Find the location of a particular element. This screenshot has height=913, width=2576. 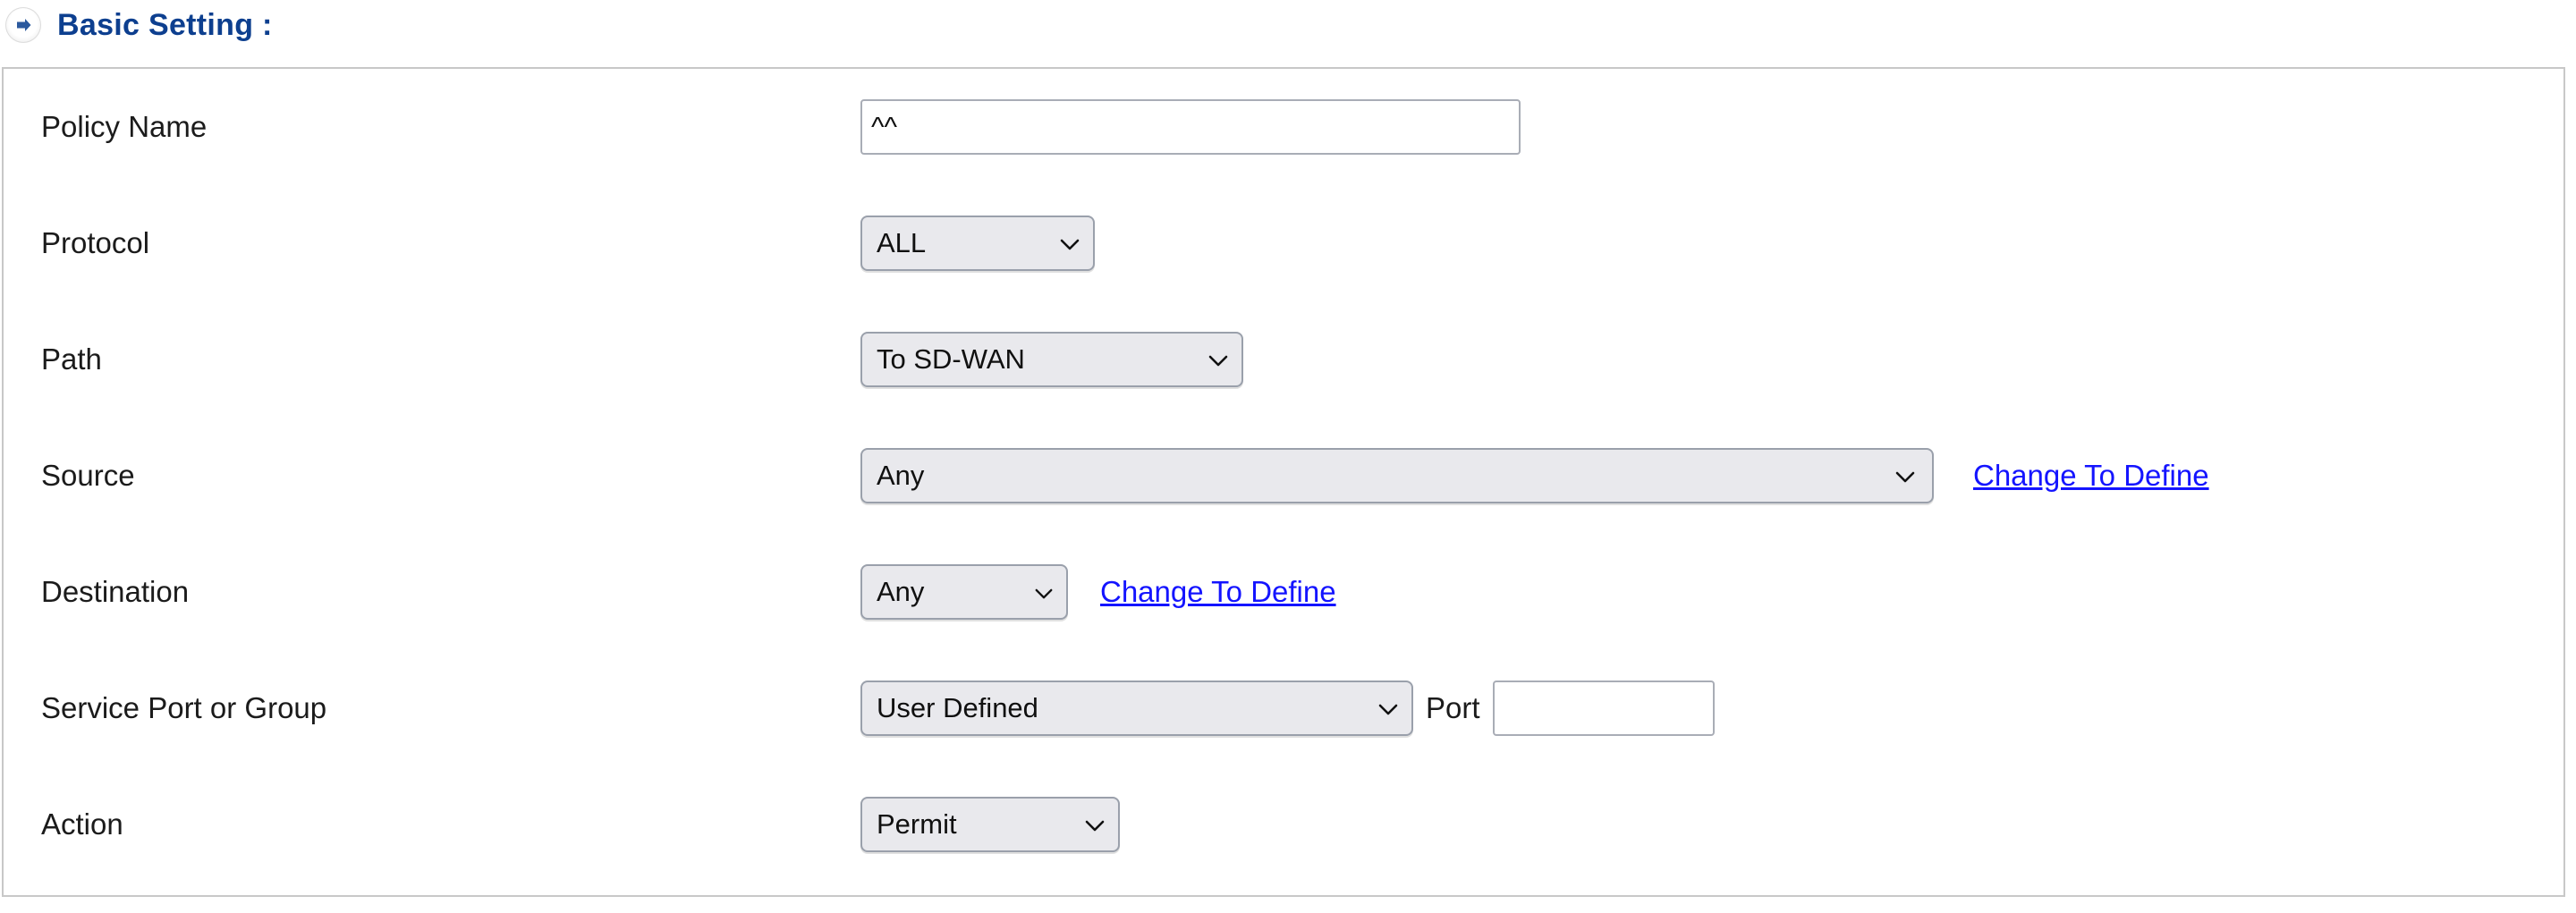

protocol-select-value: ALL is located at coordinates (902, 243).